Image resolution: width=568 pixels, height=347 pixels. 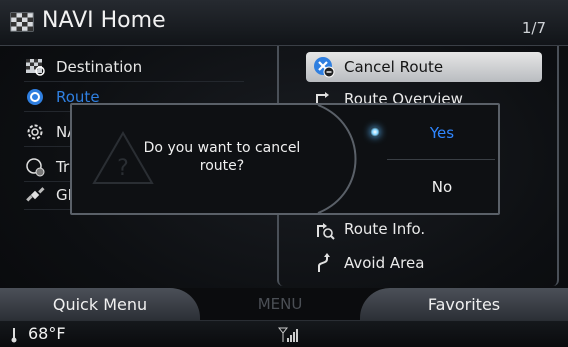 What do you see at coordinates (324, 263) in the screenshot?
I see `avoid-area-icon` at bounding box center [324, 263].